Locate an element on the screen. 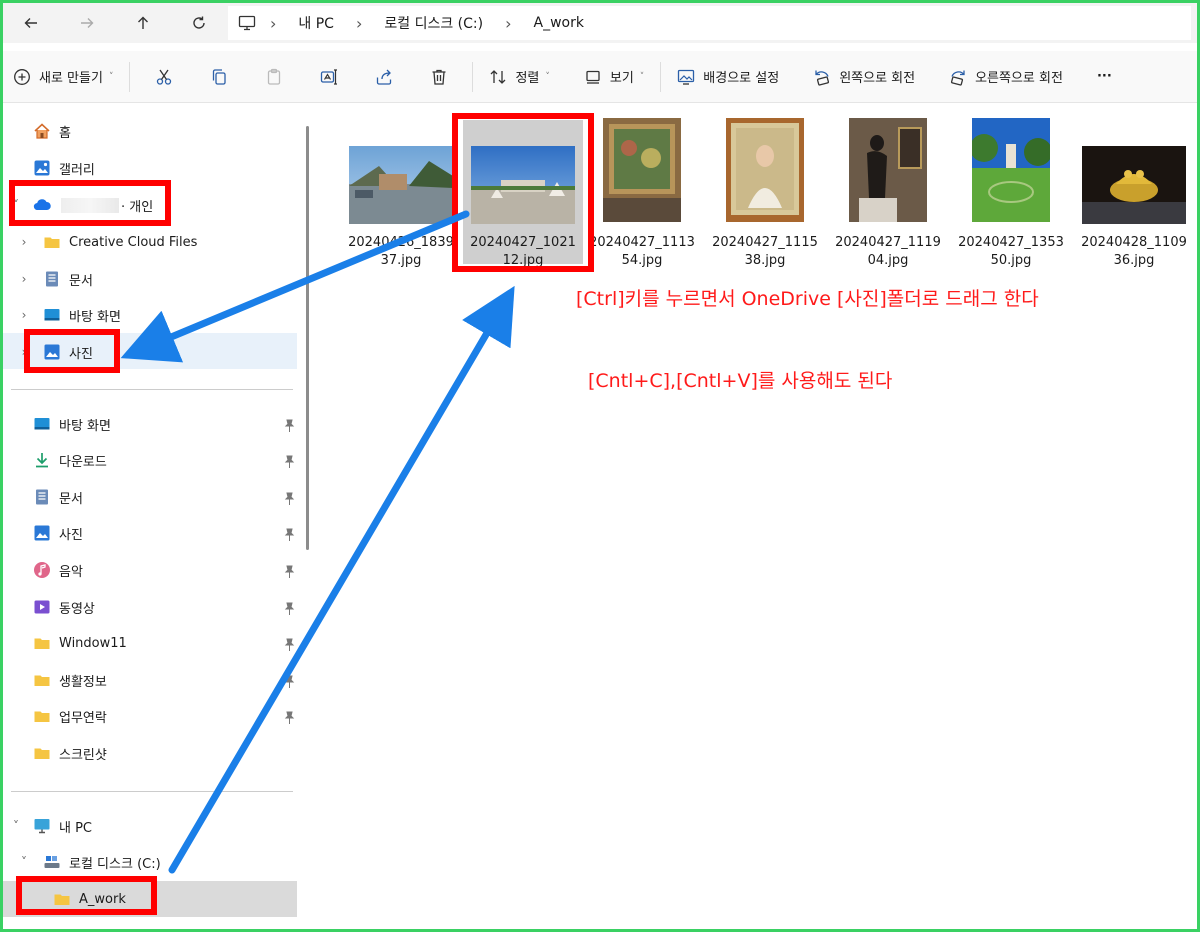 The height and width of the screenshot is (932, 1200). highlight-box-onedrive is located at coordinates (90, 203).